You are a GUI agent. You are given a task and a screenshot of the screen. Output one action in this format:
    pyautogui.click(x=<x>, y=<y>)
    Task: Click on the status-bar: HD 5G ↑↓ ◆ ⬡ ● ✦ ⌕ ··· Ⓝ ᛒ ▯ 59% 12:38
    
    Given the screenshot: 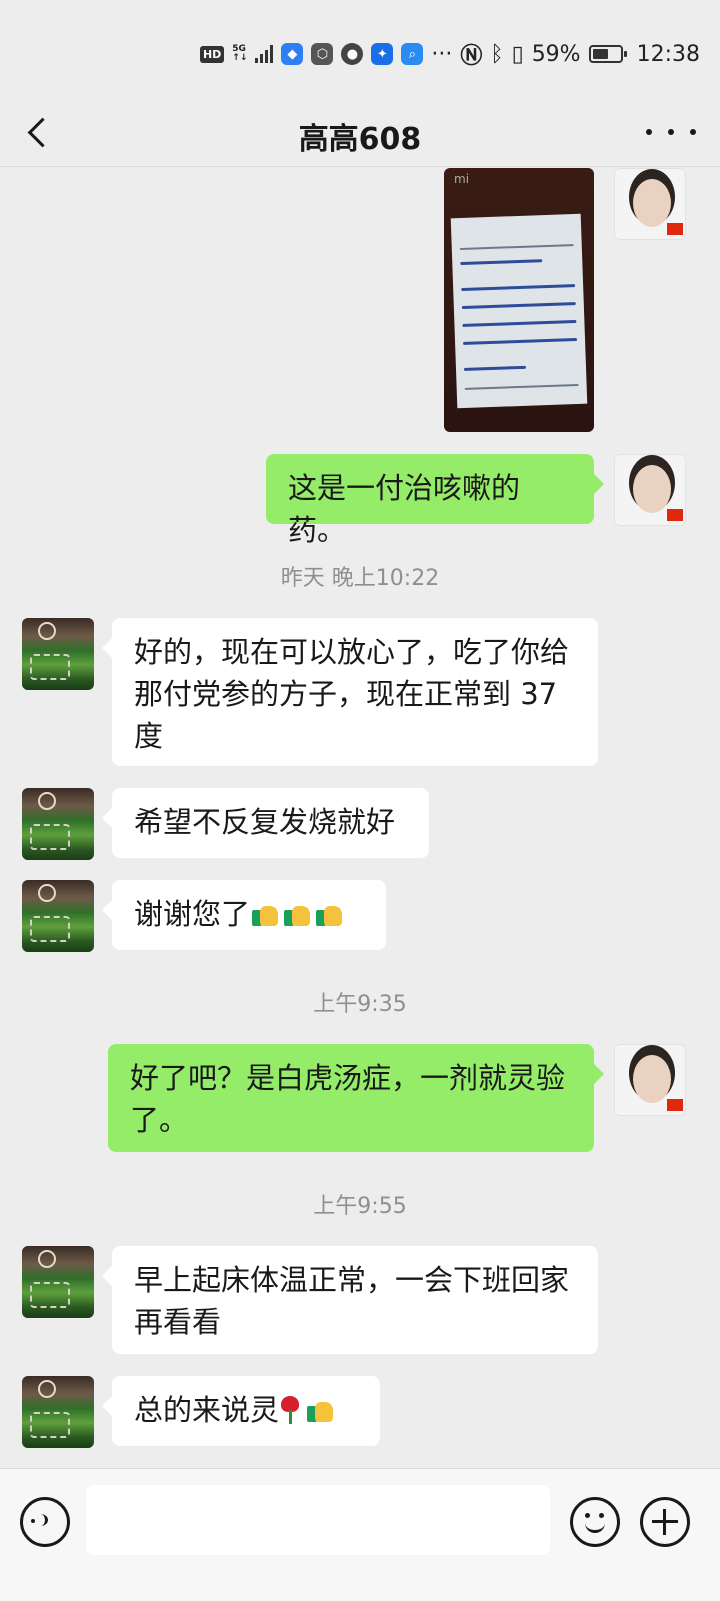 What is the action you would take?
    pyautogui.click(x=360, y=50)
    